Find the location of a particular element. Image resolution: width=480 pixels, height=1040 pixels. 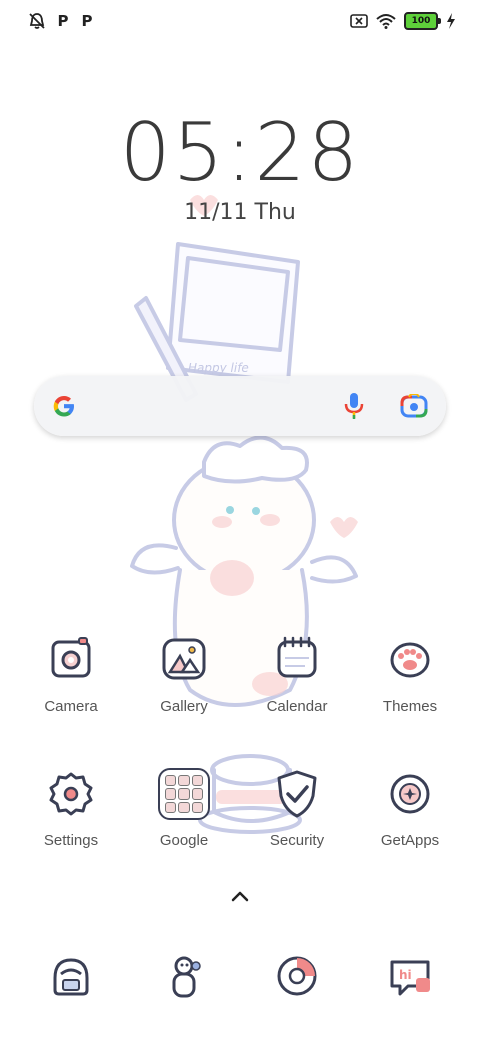

app-security: Security is located at coordinates (297, 807).